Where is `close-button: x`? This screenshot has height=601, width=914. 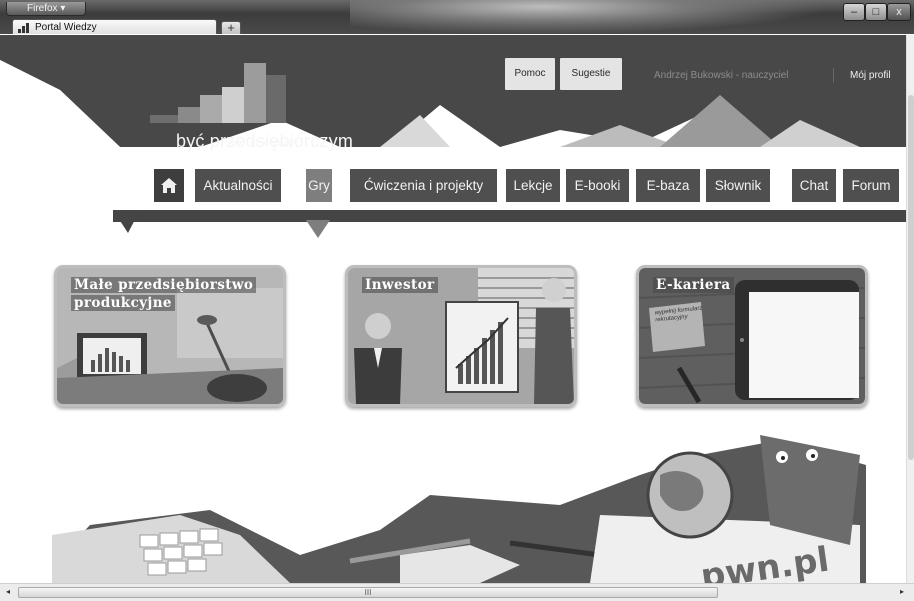
close-button: x is located at coordinates (899, 12).